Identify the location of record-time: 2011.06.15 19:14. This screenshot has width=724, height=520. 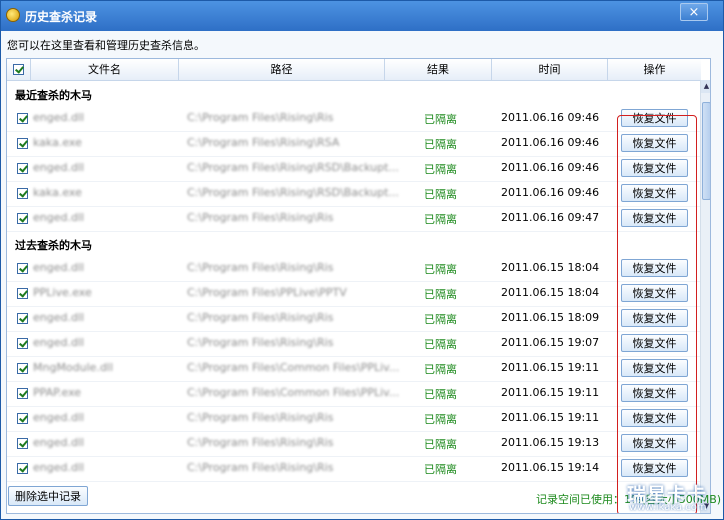
(550, 467).